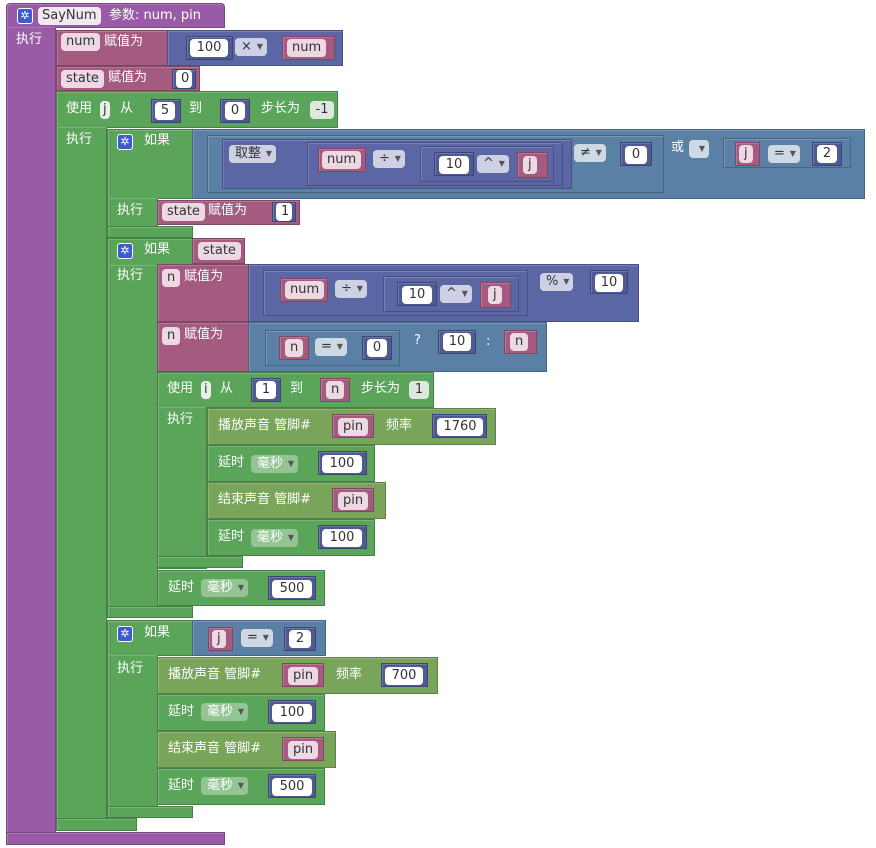 This screenshot has height=848, width=876. Describe the element at coordinates (115, 838) in the screenshot. I see `procedure-footer` at that location.